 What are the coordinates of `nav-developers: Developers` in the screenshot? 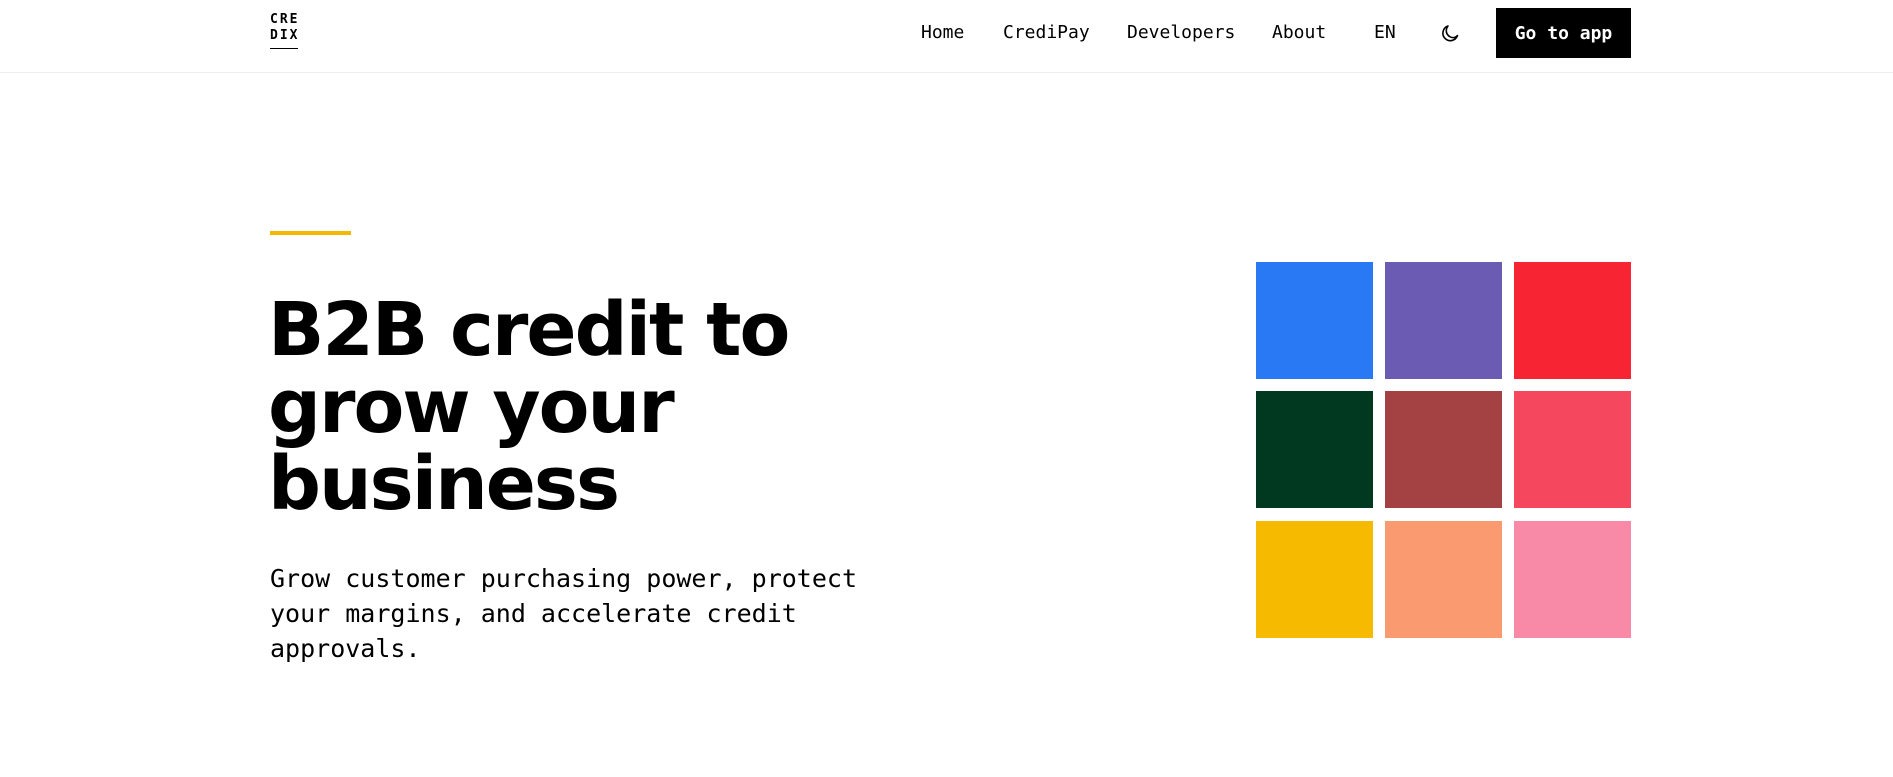 It's located at (1181, 32).